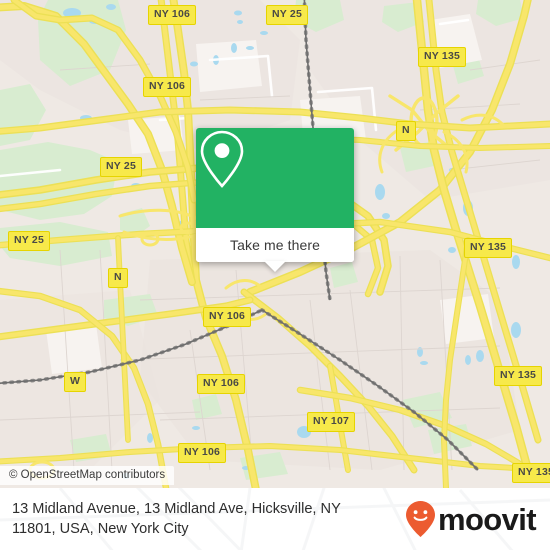 The width and height of the screenshot is (550, 550). Describe the element at coordinates (275, 266) in the screenshot. I see `callout-pointer` at that location.